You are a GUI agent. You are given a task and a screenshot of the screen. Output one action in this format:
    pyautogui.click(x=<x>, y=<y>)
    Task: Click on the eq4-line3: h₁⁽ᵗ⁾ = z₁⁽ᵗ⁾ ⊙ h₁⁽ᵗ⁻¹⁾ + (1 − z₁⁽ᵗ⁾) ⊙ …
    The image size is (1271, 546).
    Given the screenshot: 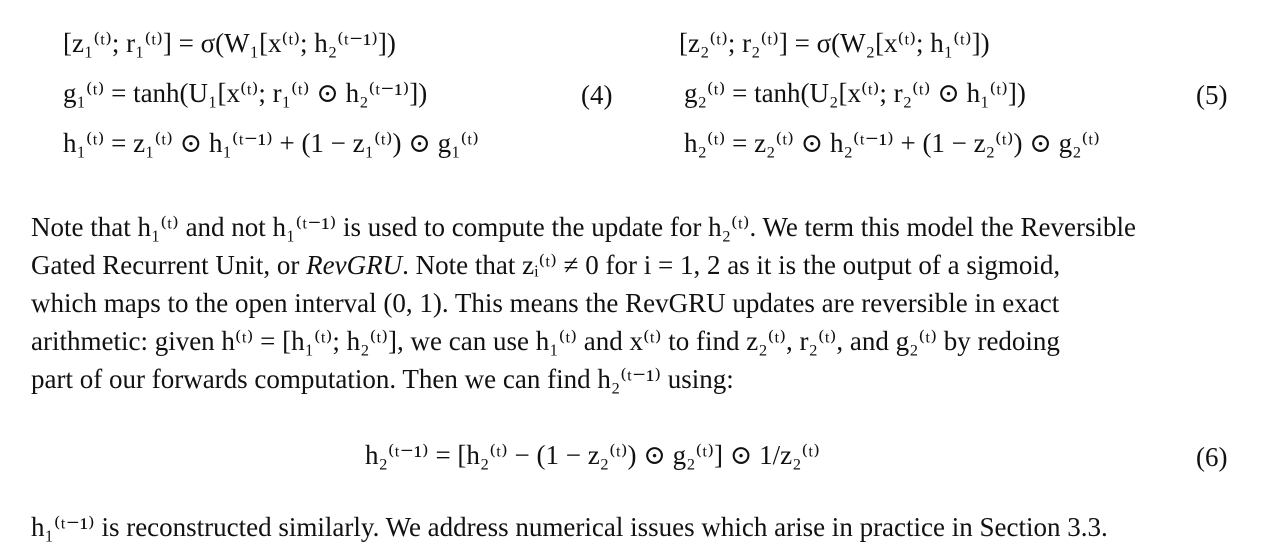 What is the action you would take?
    pyautogui.click(x=271, y=143)
    